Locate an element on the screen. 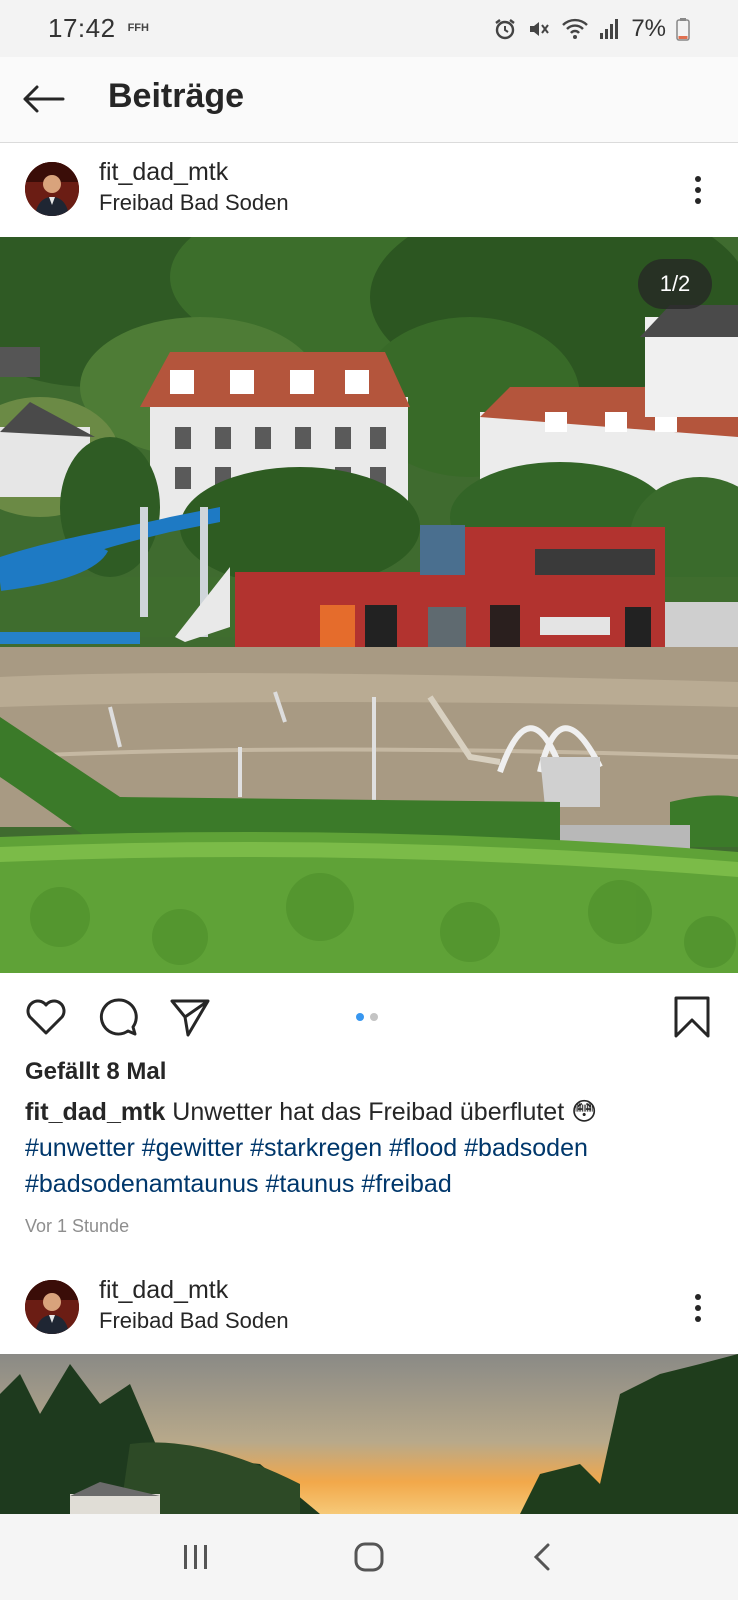 Image resolution: width=738 pixels, height=1600 pixels. signal-icon is located at coordinates (610, 29).